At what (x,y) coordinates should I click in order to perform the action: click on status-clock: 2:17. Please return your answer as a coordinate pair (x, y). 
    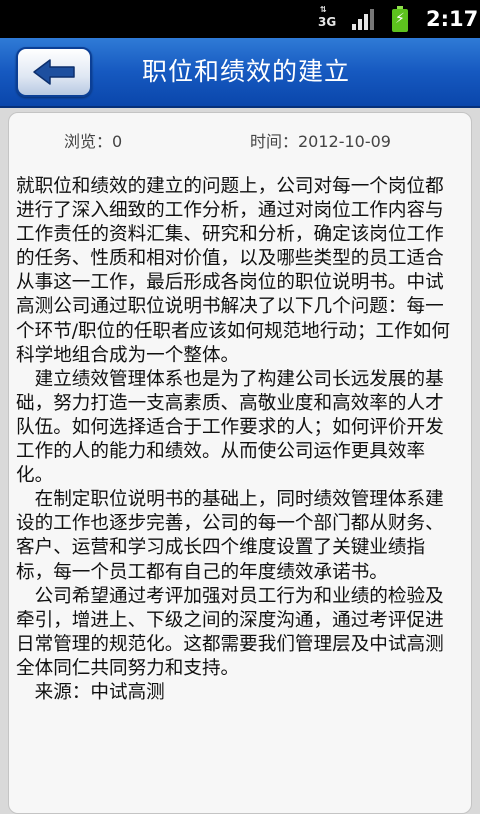
    Looking at the image, I should click on (452, 19).